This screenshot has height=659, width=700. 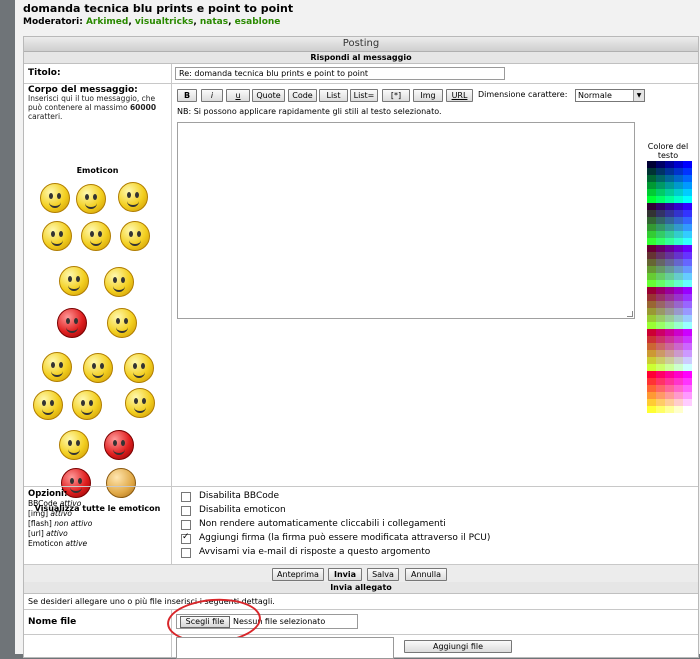 What do you see at coordinates (333, 95) in the screenshot?
I see `list-button: List` at bounding box center [333, 95].